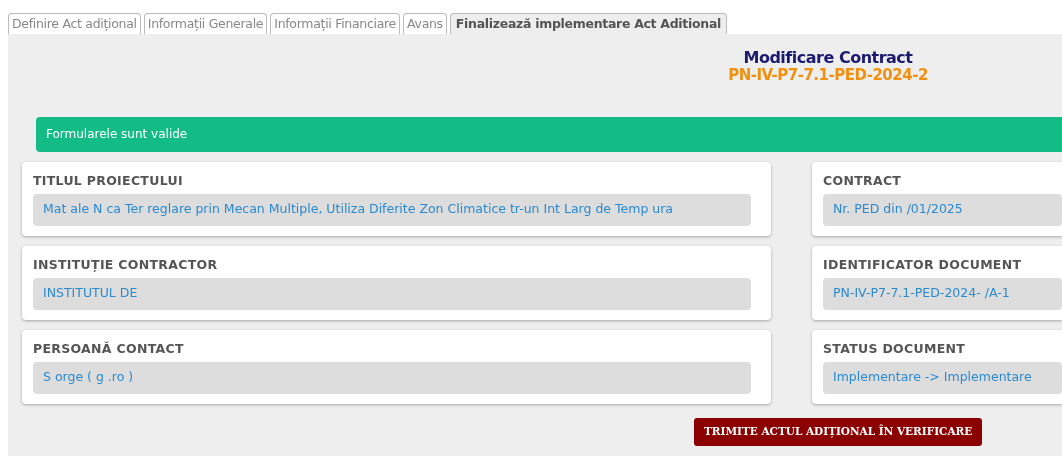 The image size is (1062, 456). I want to click on field-label: CONTRACT, so click(863, 180).